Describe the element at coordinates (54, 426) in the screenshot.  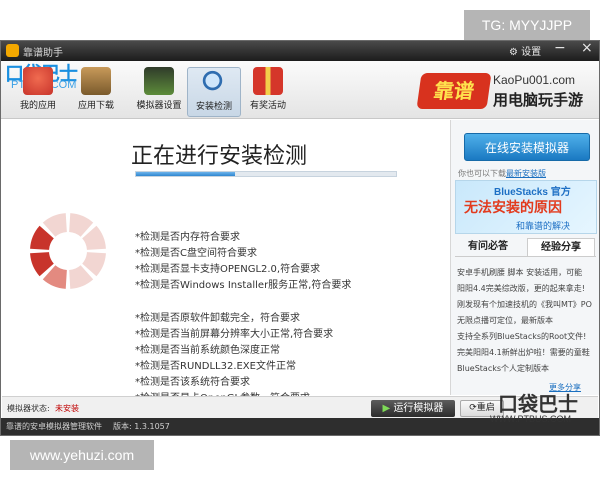
I see `footer-title: 靠谱的安卓模拟器管理软件` at that location.